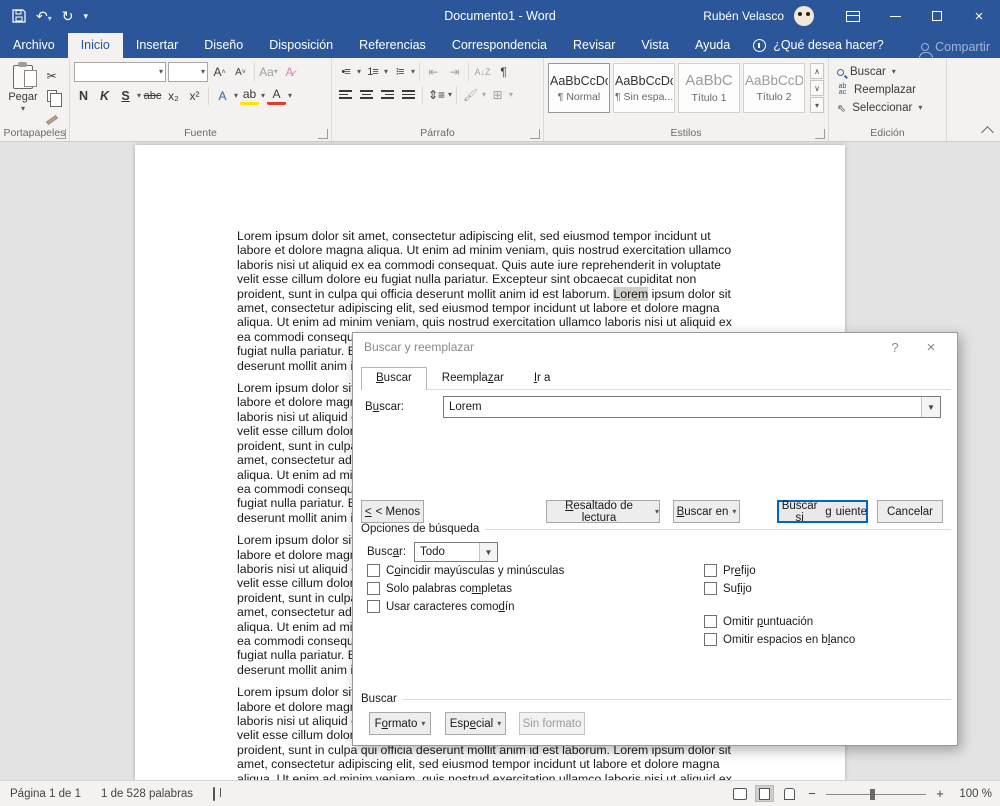 The width and height of the screenshot is (1000, 806). I want to click on dialog-close-button: ×, so click(931, 347).